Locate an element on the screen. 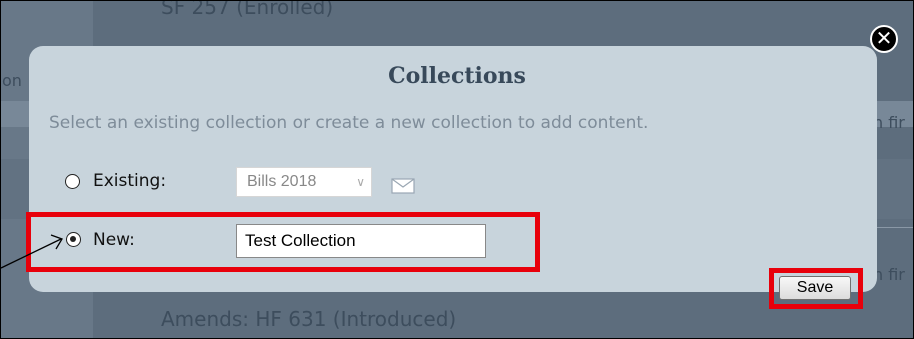 This screenshot has width=914, height=339. save-button: Save is located at coordinates (815, 288).